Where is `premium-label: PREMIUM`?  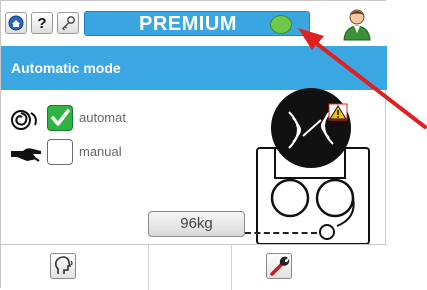 premium-label: PREMIUM is located at coordinates (188, 24).